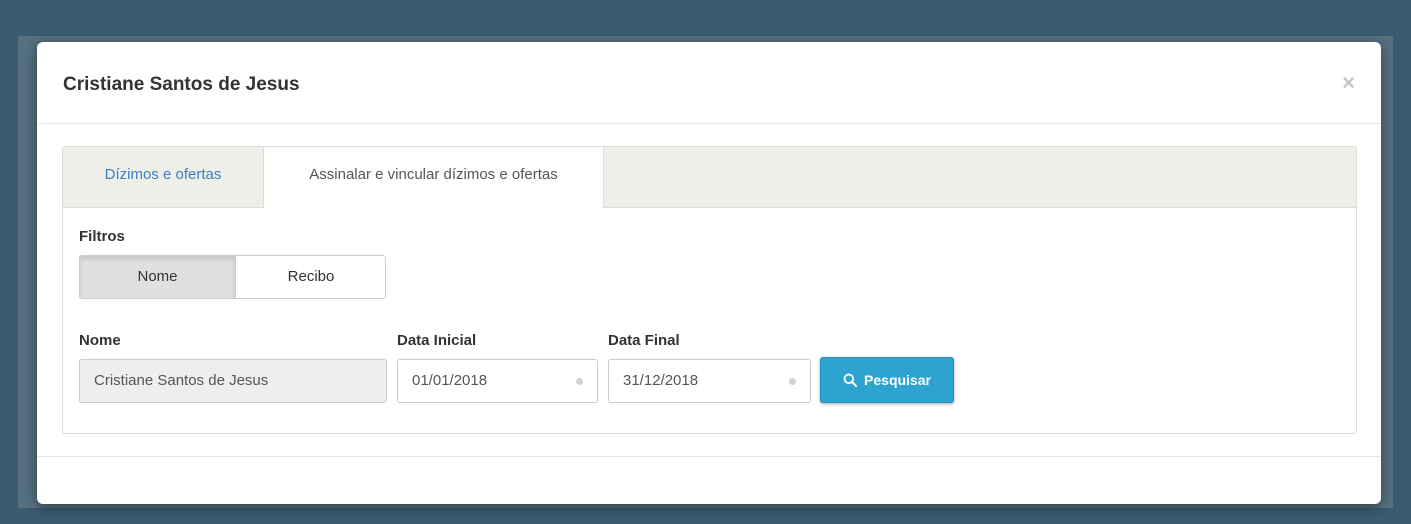 This screenshot has height=524, width=1411. Describe the element at coordinates (437, 340) in the screenshot. I see `data-inicial-label: Data Inicial` at that location.